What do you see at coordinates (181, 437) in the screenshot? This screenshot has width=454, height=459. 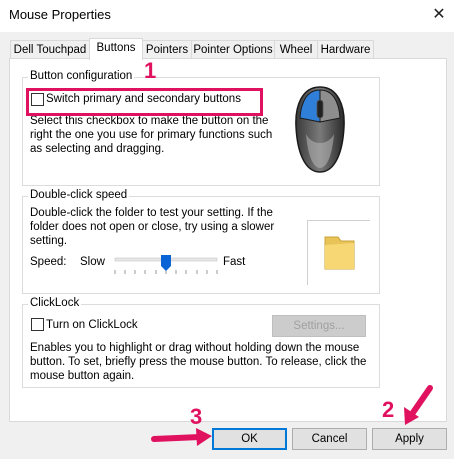 I see `arrow-to-ok-icon` at bounding box center [181, 437].